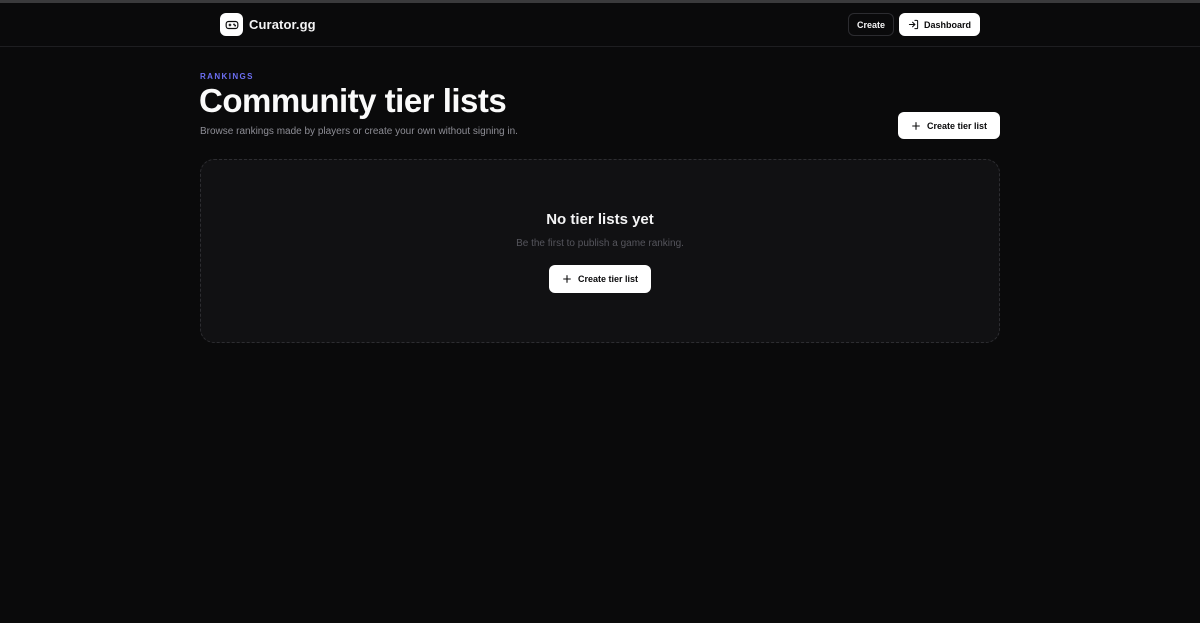 The height and width of the screenshot is (623, 1200). I want to click on dashboard-label: Dashboard, so click(947, 24).